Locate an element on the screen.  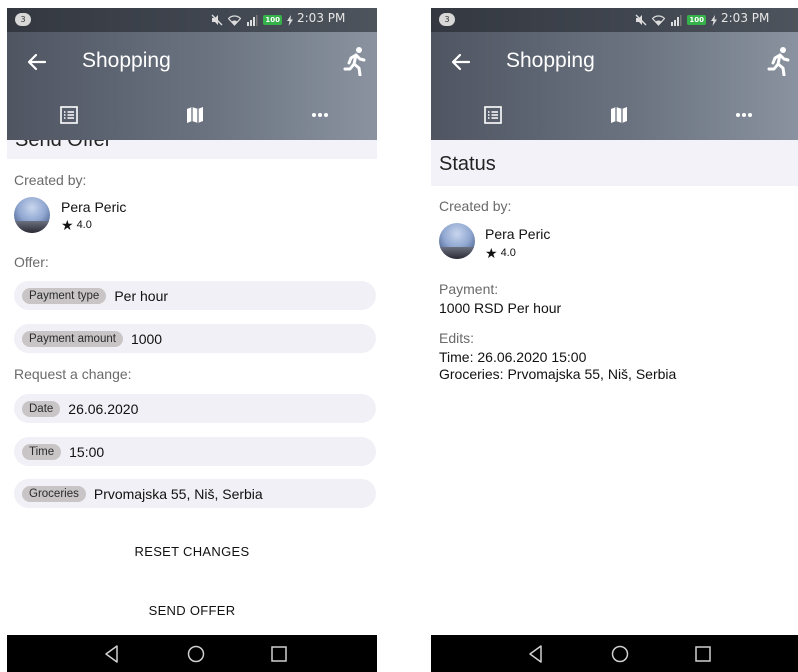
send-offer-button: SEND OFFER is located at coordinates (192, 610).